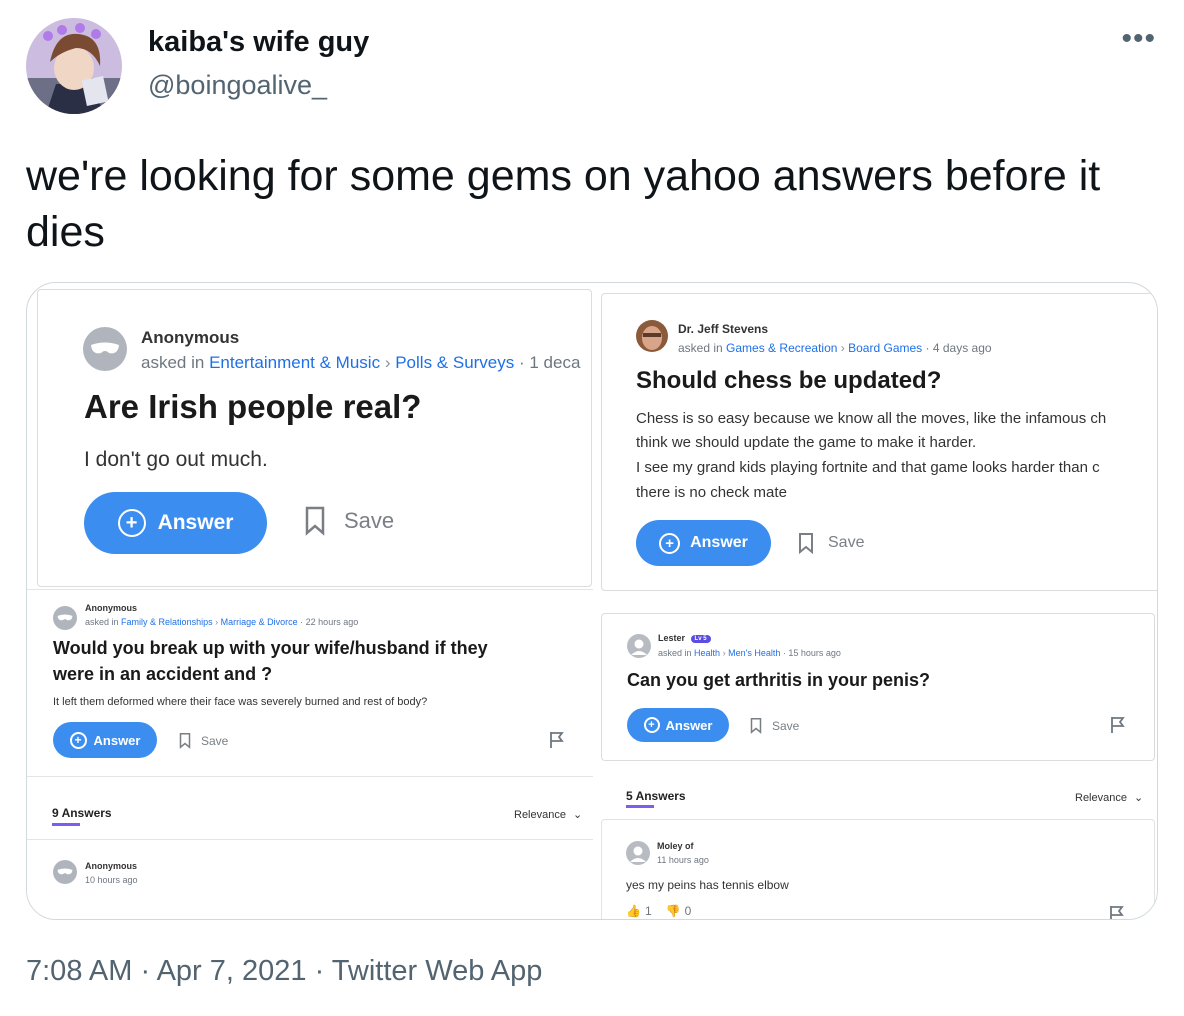  Describe the element at coordinates (788, 381) in the screenshot. I see `question-title: Should chess be updated?` at that location.